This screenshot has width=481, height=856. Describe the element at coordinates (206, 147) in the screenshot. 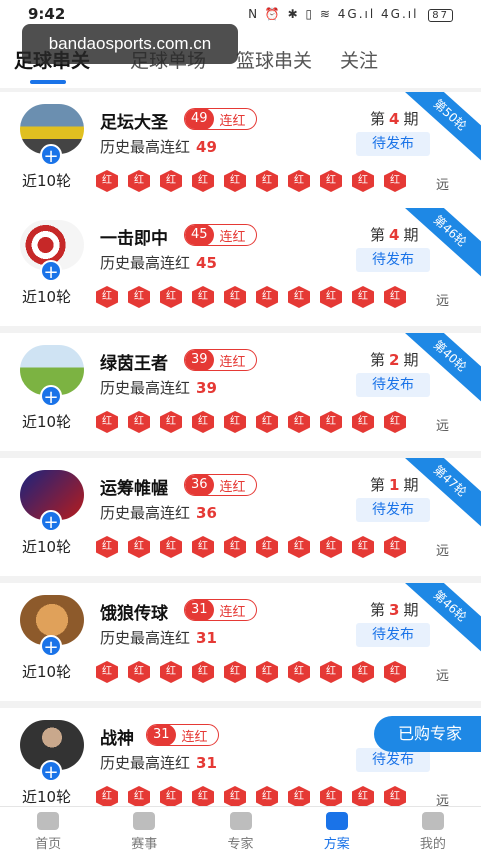

I see `history-value: 49` at that location.